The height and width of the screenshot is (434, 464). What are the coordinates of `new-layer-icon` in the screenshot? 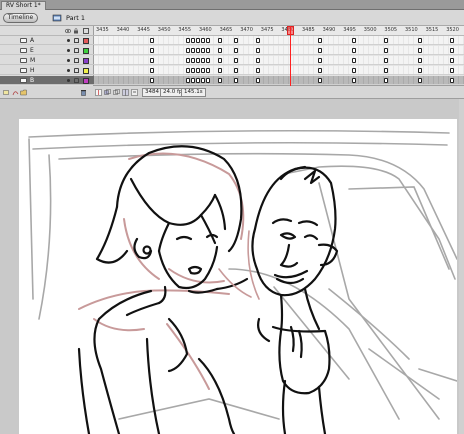 It's located at (6, 92).